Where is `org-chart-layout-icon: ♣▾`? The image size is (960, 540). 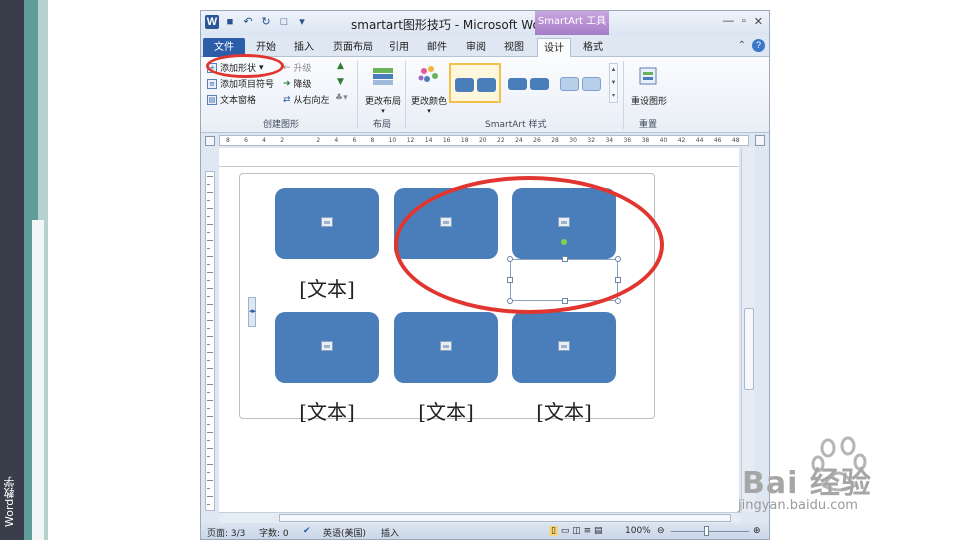 org-chart-layout-icon: ♣▾ is located at coordinates (341, 98).